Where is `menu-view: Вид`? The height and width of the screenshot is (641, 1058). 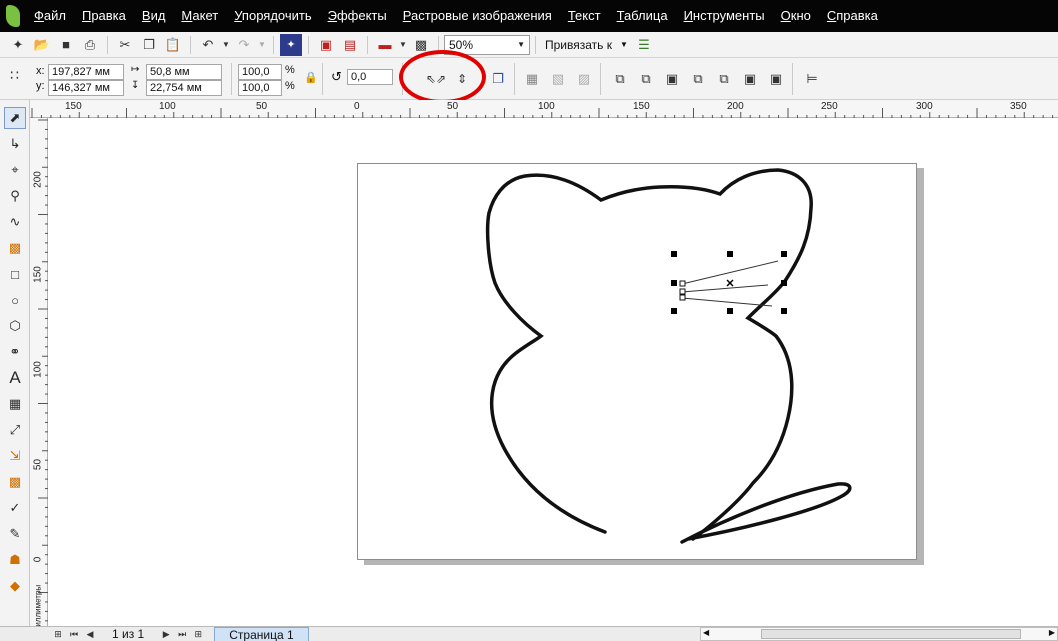
menu-view: Вид is located at coordinates (154, 16).